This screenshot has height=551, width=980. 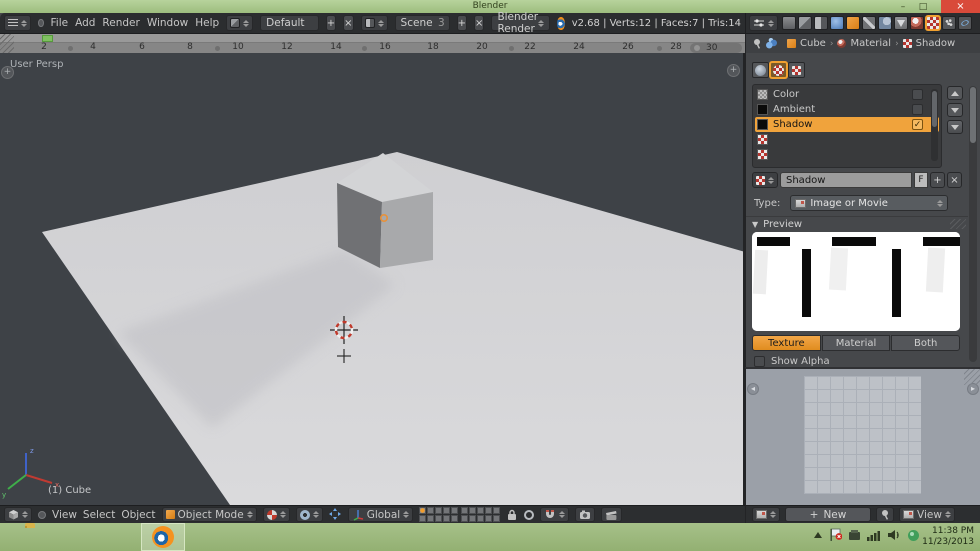 What do you see at coordinates (47, 38) in the screenshot?
I see `current-frame-marker` at bounding box center [47, 38].